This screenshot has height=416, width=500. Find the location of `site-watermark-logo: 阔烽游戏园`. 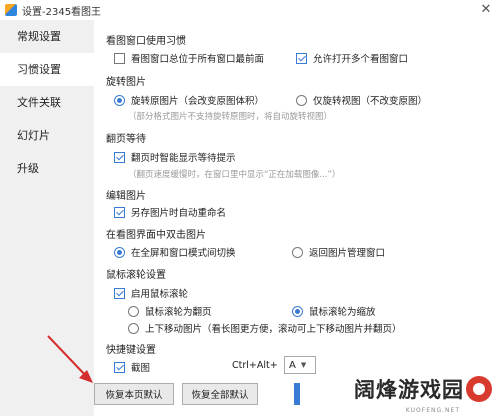

site-watermark-logo: 阔烽游戏园 is located at coordinates (423, 389).